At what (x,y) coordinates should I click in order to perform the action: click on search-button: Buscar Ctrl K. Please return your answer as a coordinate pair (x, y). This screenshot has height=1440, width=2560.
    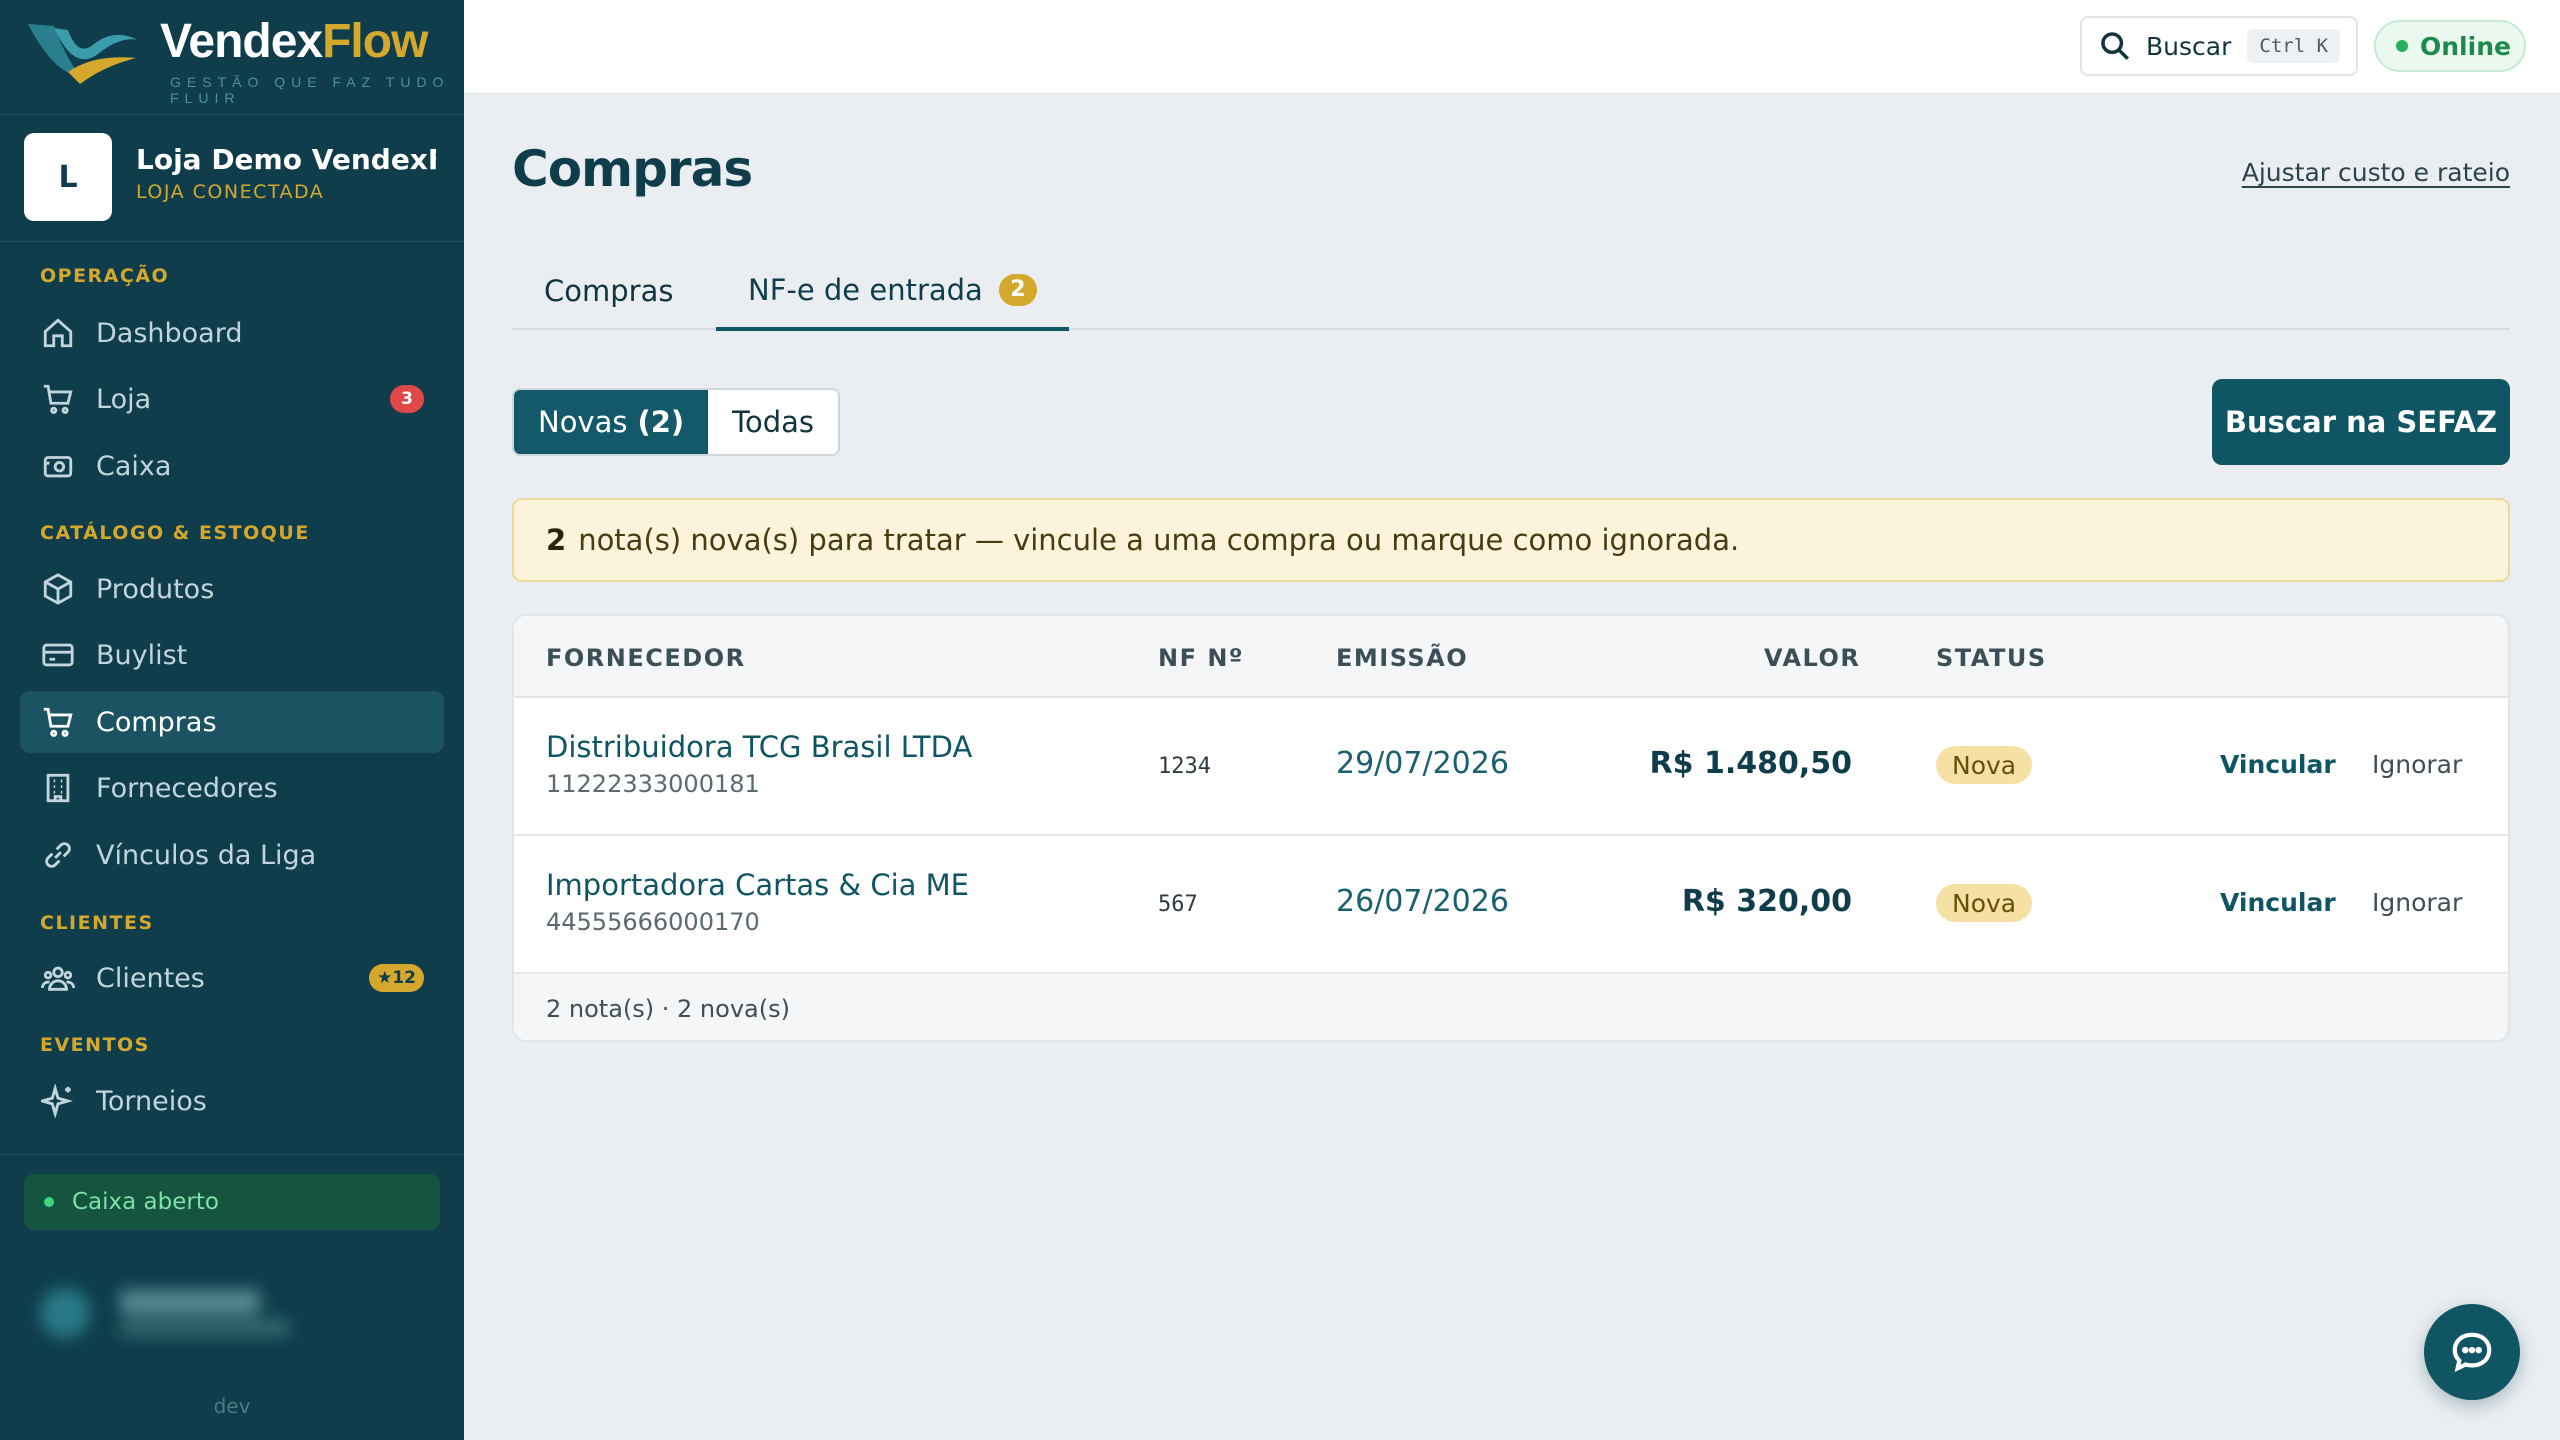
    Looking at the image, I should click on (2219, 46).